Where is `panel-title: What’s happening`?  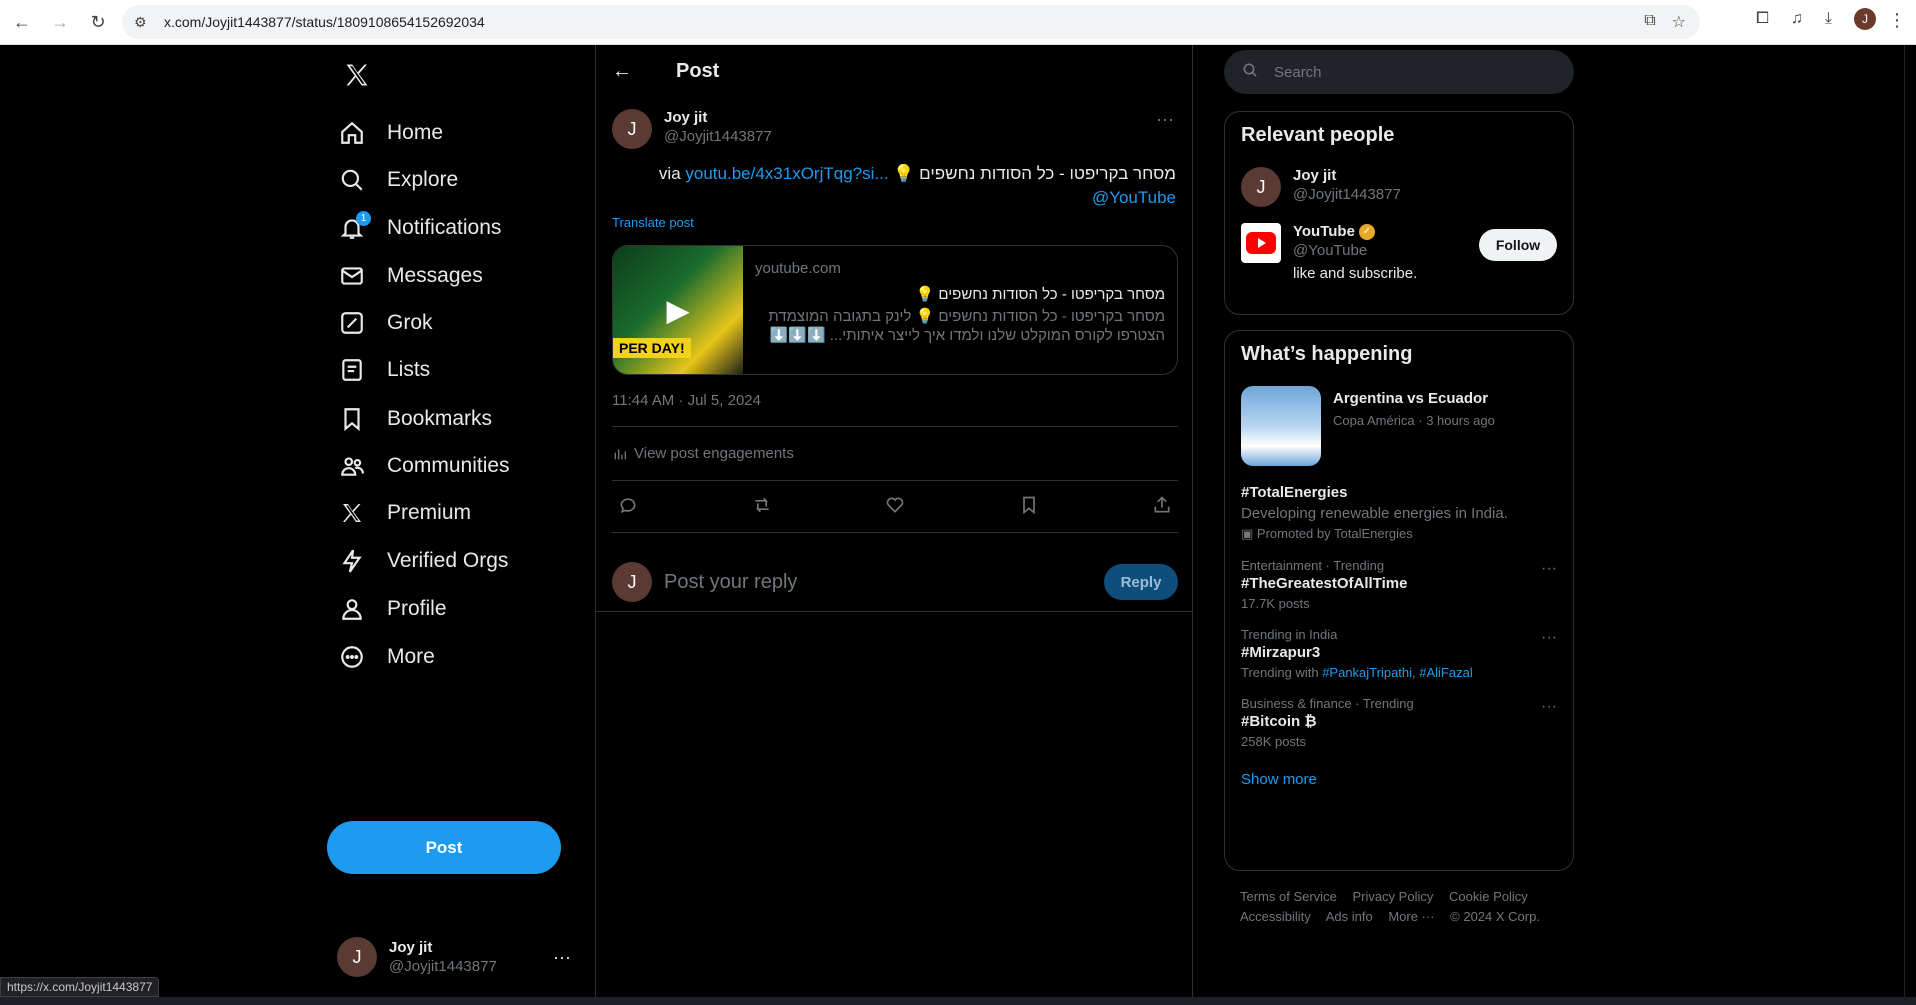
panel-title: What’s happening is located at coordinates (1327, 354).